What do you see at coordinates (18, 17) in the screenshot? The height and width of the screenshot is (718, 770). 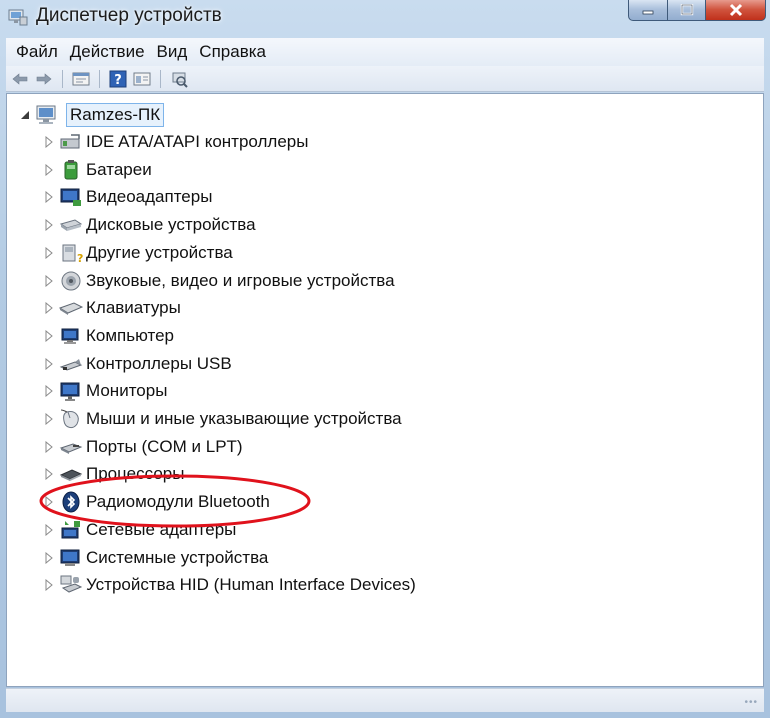 I see `device-manager-app-icon` at bounding box center [18, 17].